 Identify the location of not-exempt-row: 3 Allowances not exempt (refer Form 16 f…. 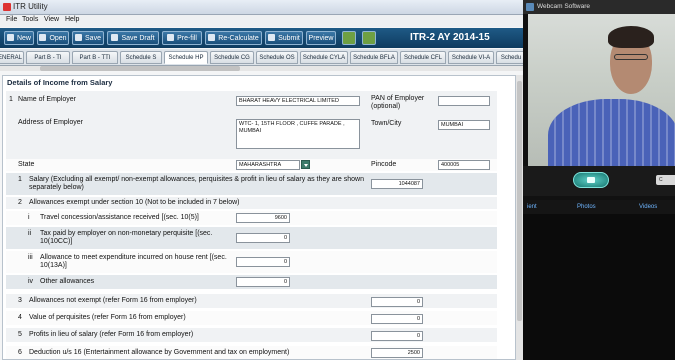
(251, 301).